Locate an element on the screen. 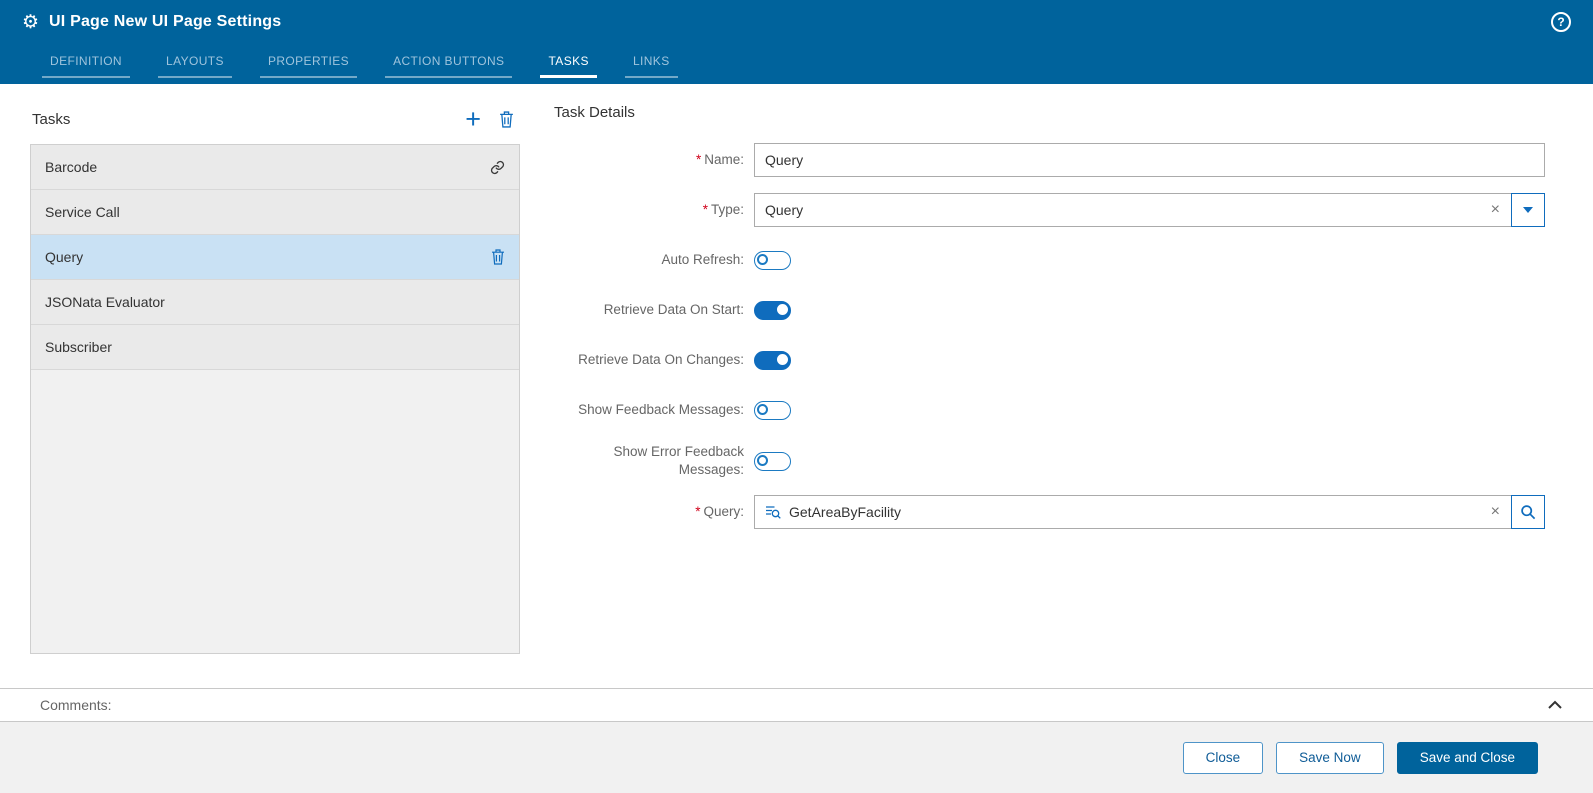 This screenshot has height=793, width=1593. query-combobox: GetAreaByFacility × is located at coordinates (1133, 512).